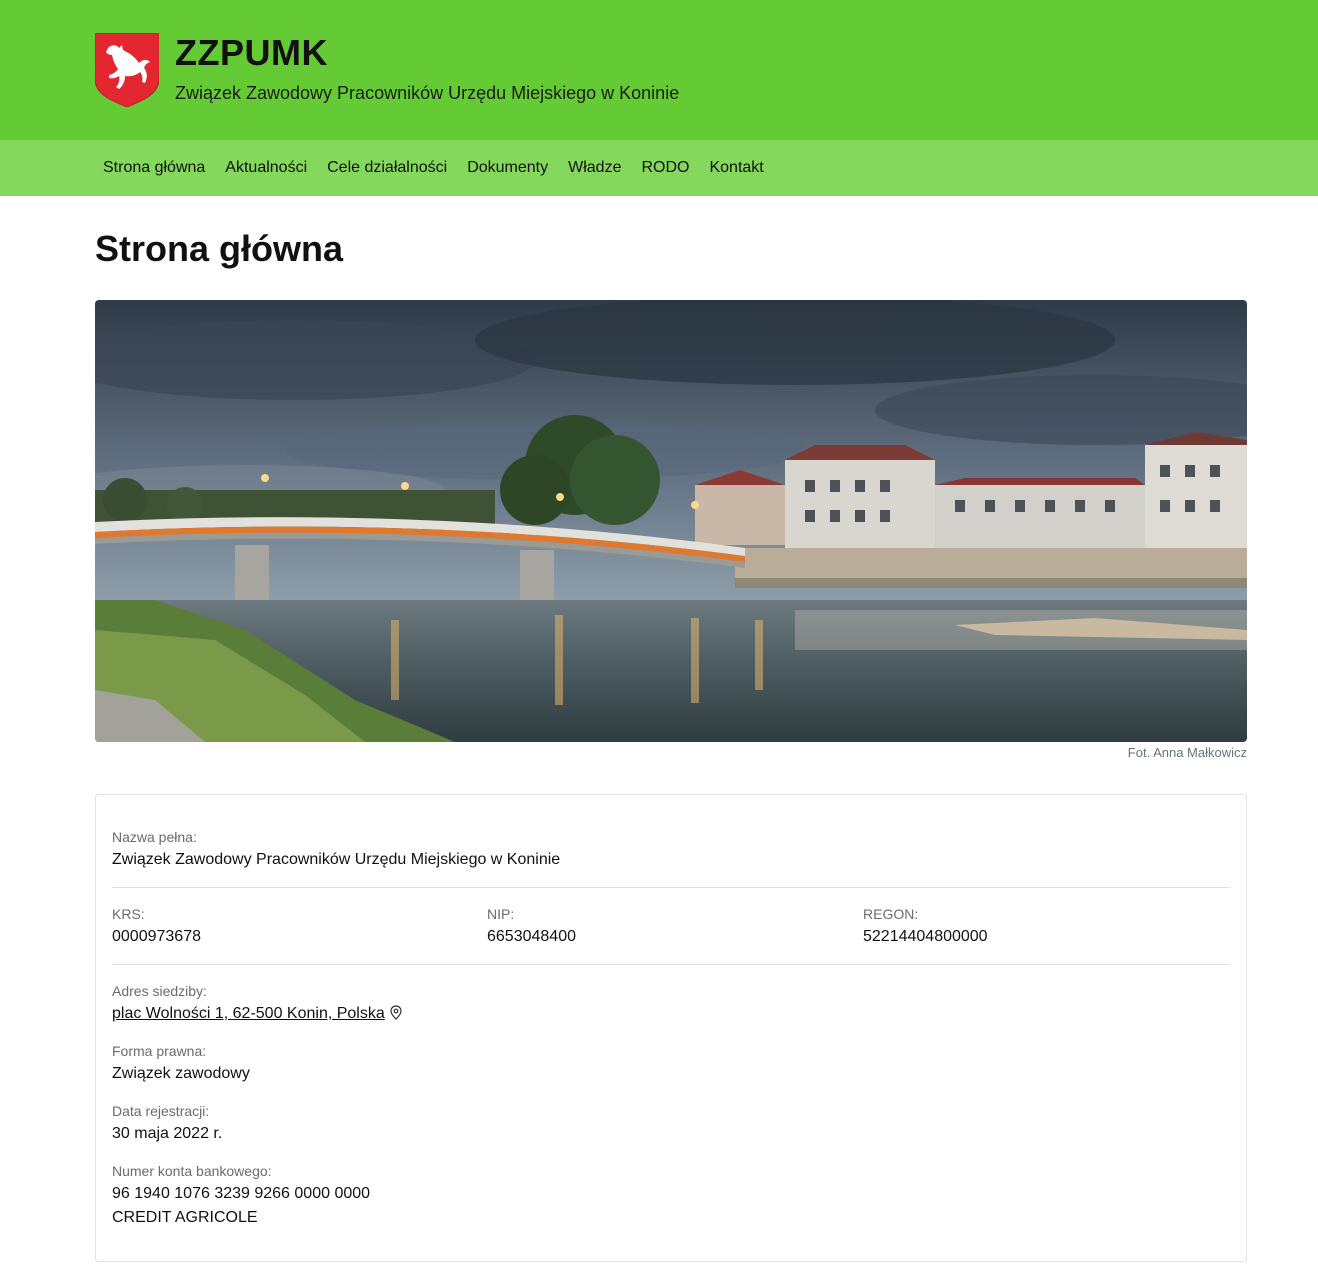 Image resolution: width=1318 pixels, height=1280 pixels. Describe the element at coordinates (154, 837) in the screenshot. I see `full-name-label: Nazwa pełna:` at that location.